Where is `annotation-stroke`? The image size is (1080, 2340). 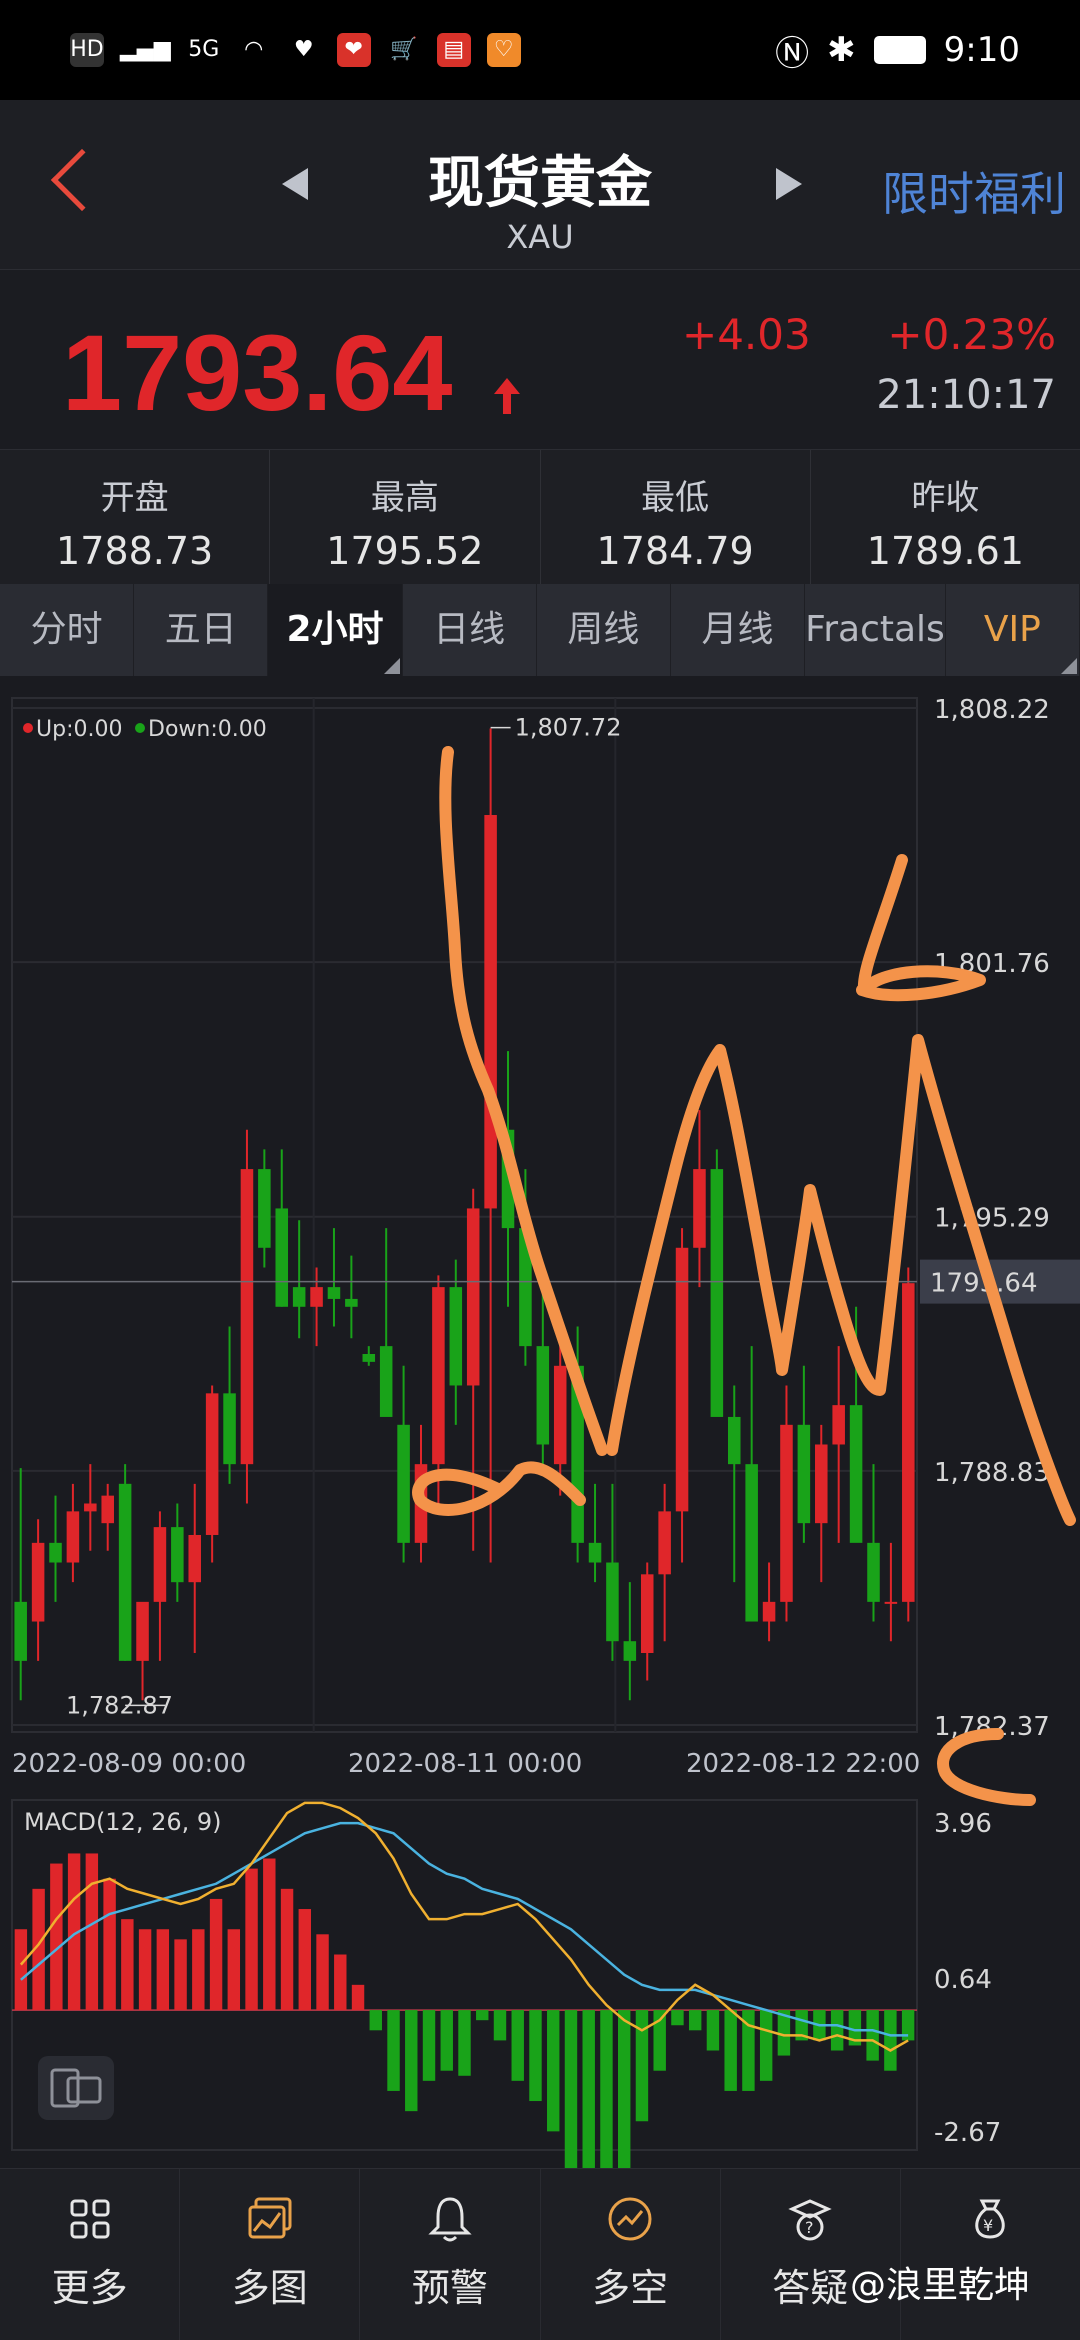
annotation-stroke is located at coordinates (499, 1488).